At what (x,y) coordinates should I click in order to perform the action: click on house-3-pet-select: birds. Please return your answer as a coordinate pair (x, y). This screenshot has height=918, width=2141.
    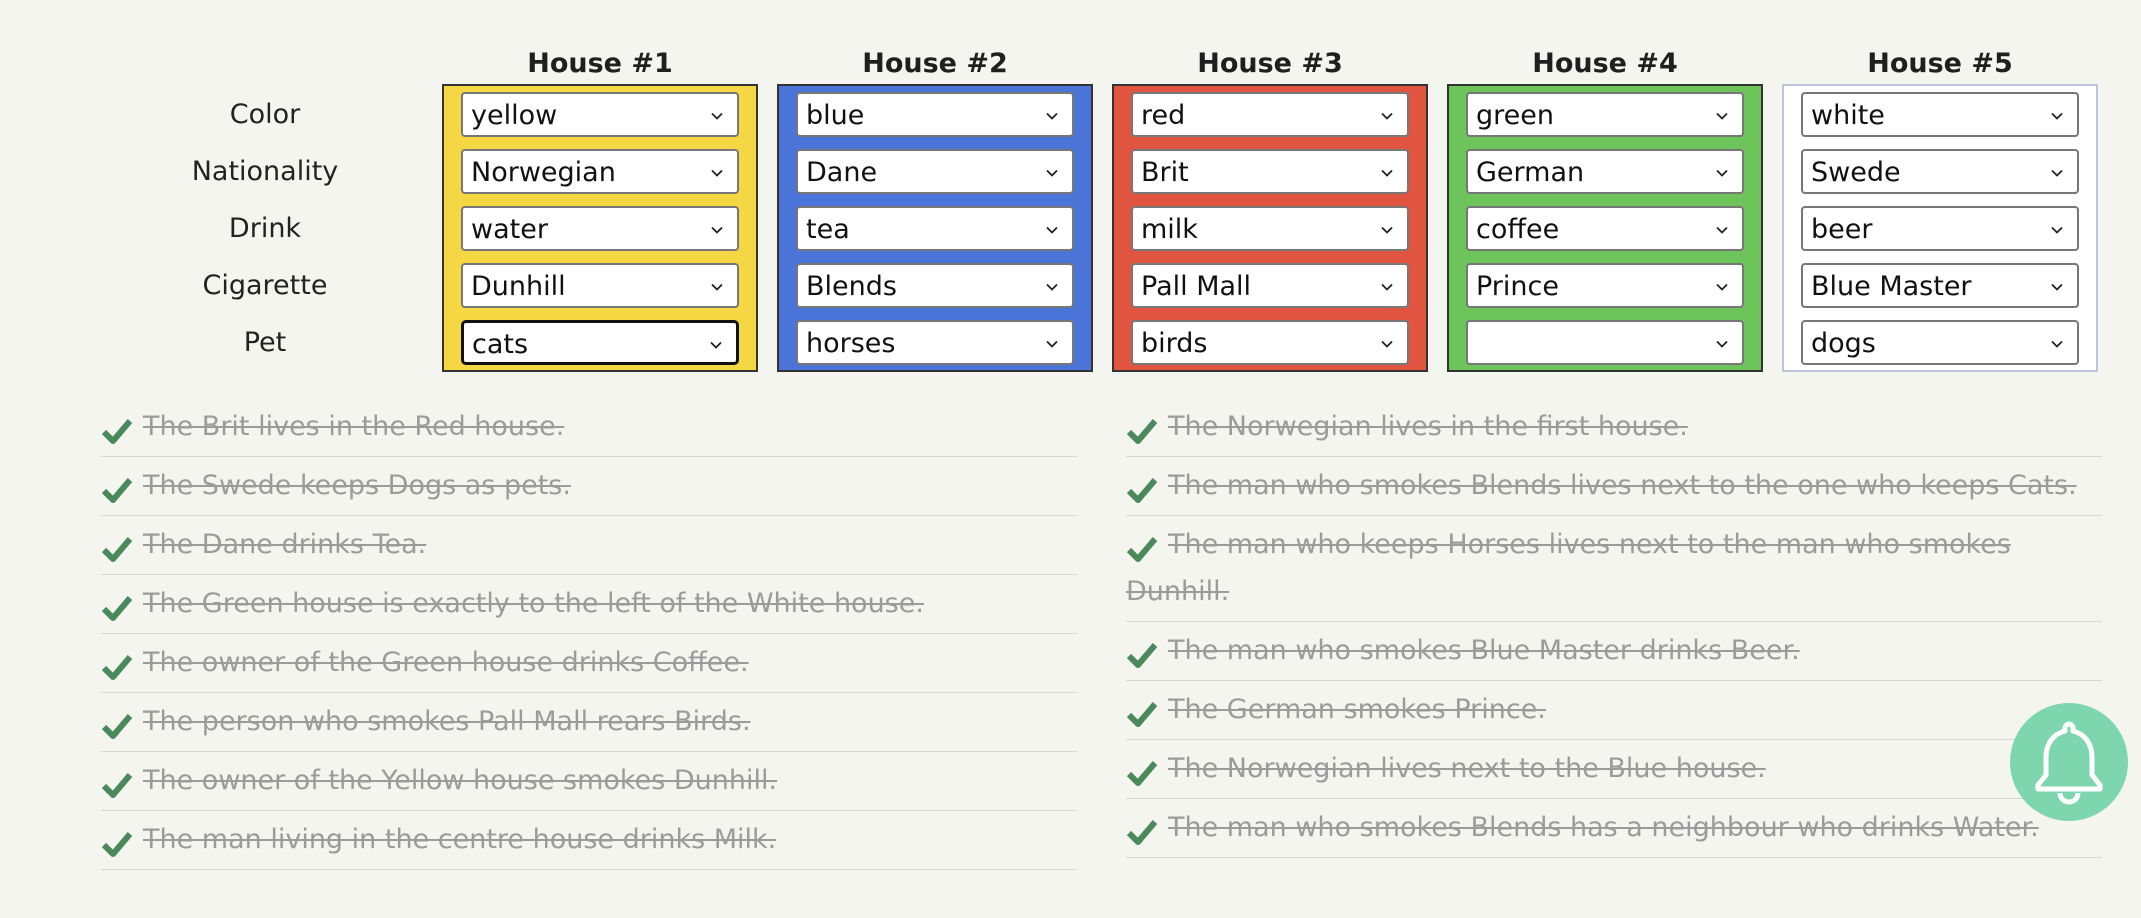
    Looking at the image, I should click on (1270, 342).